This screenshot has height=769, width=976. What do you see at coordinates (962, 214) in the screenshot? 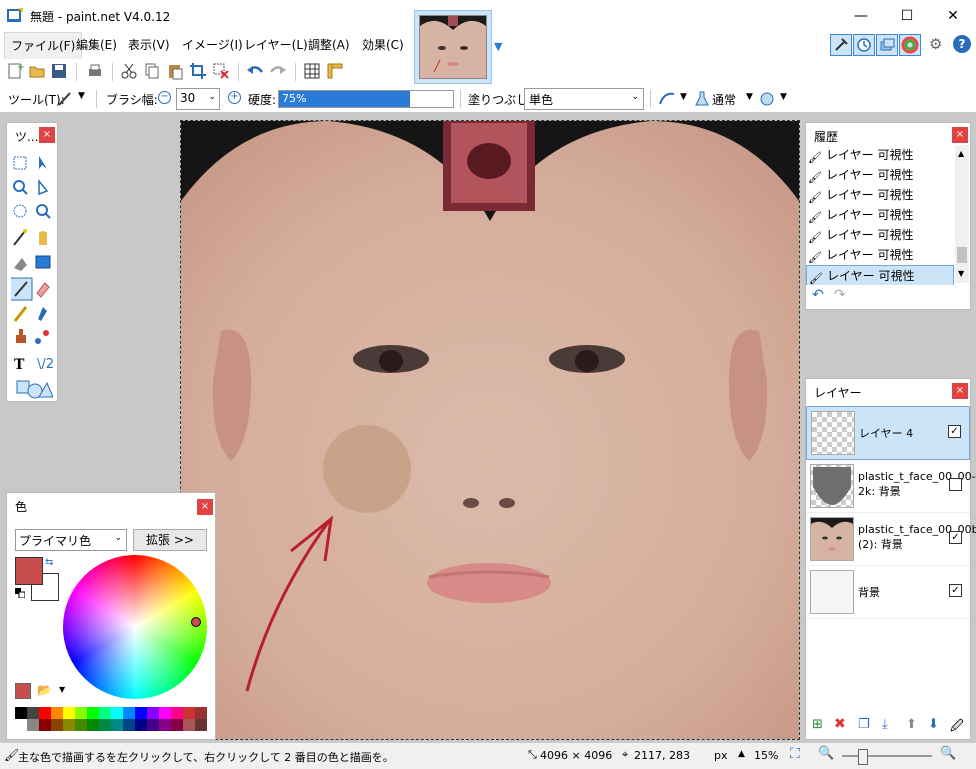
I see `history-scrollbar: ▲ ▼` at bounding box center [962, 214].